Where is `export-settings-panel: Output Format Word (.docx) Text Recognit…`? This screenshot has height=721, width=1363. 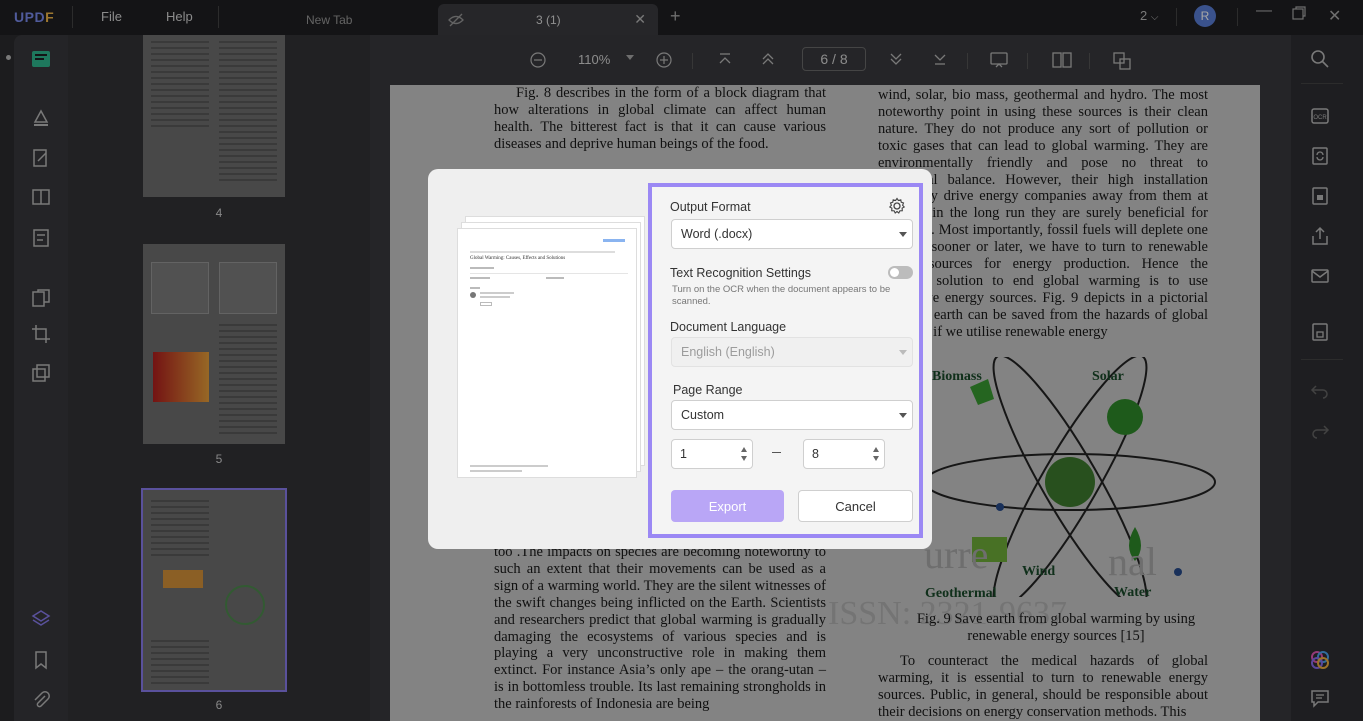
export-settings-panel: Output Format Word (.docx) Text Recognit… is located at coordinates (785, 360).